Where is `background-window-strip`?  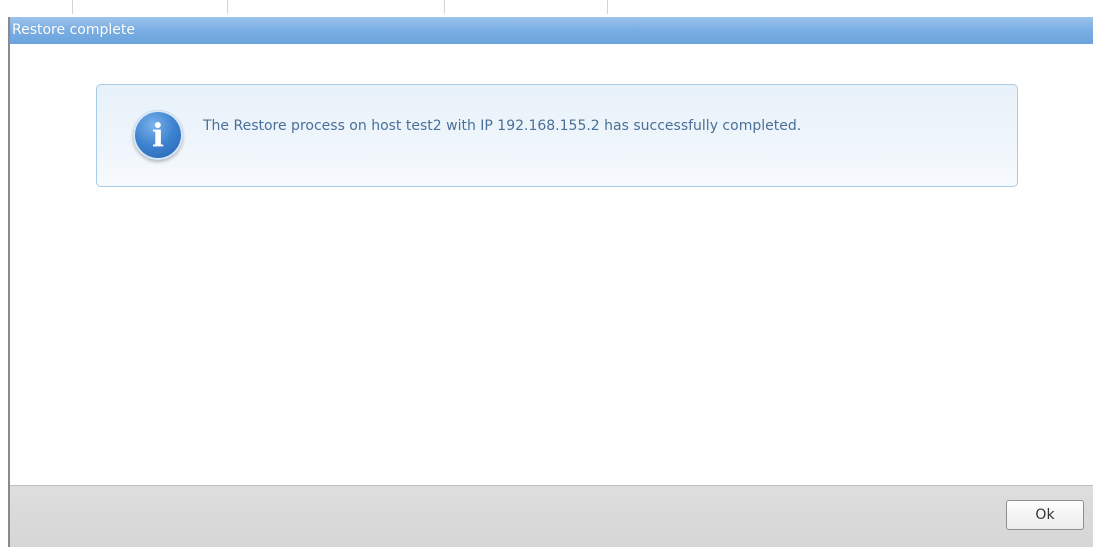 background-window-strip is located at coordinates (546, 8).